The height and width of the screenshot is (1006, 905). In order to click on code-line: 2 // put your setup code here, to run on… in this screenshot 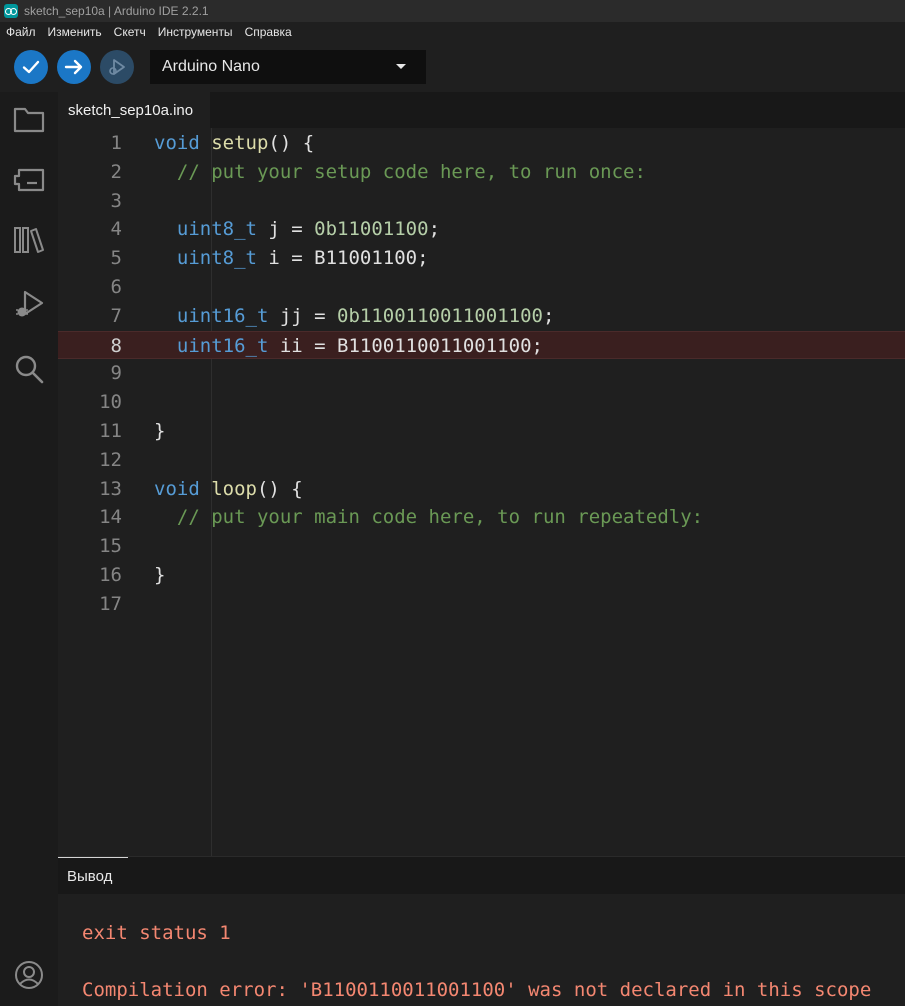, I will do `click(481, 172)`.